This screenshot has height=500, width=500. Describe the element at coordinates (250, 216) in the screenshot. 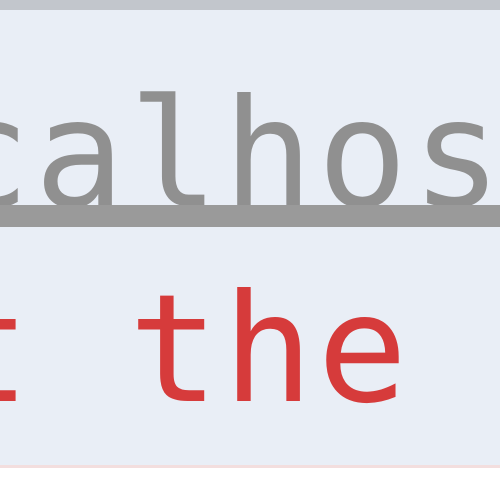

I see `link-underline` at that location.